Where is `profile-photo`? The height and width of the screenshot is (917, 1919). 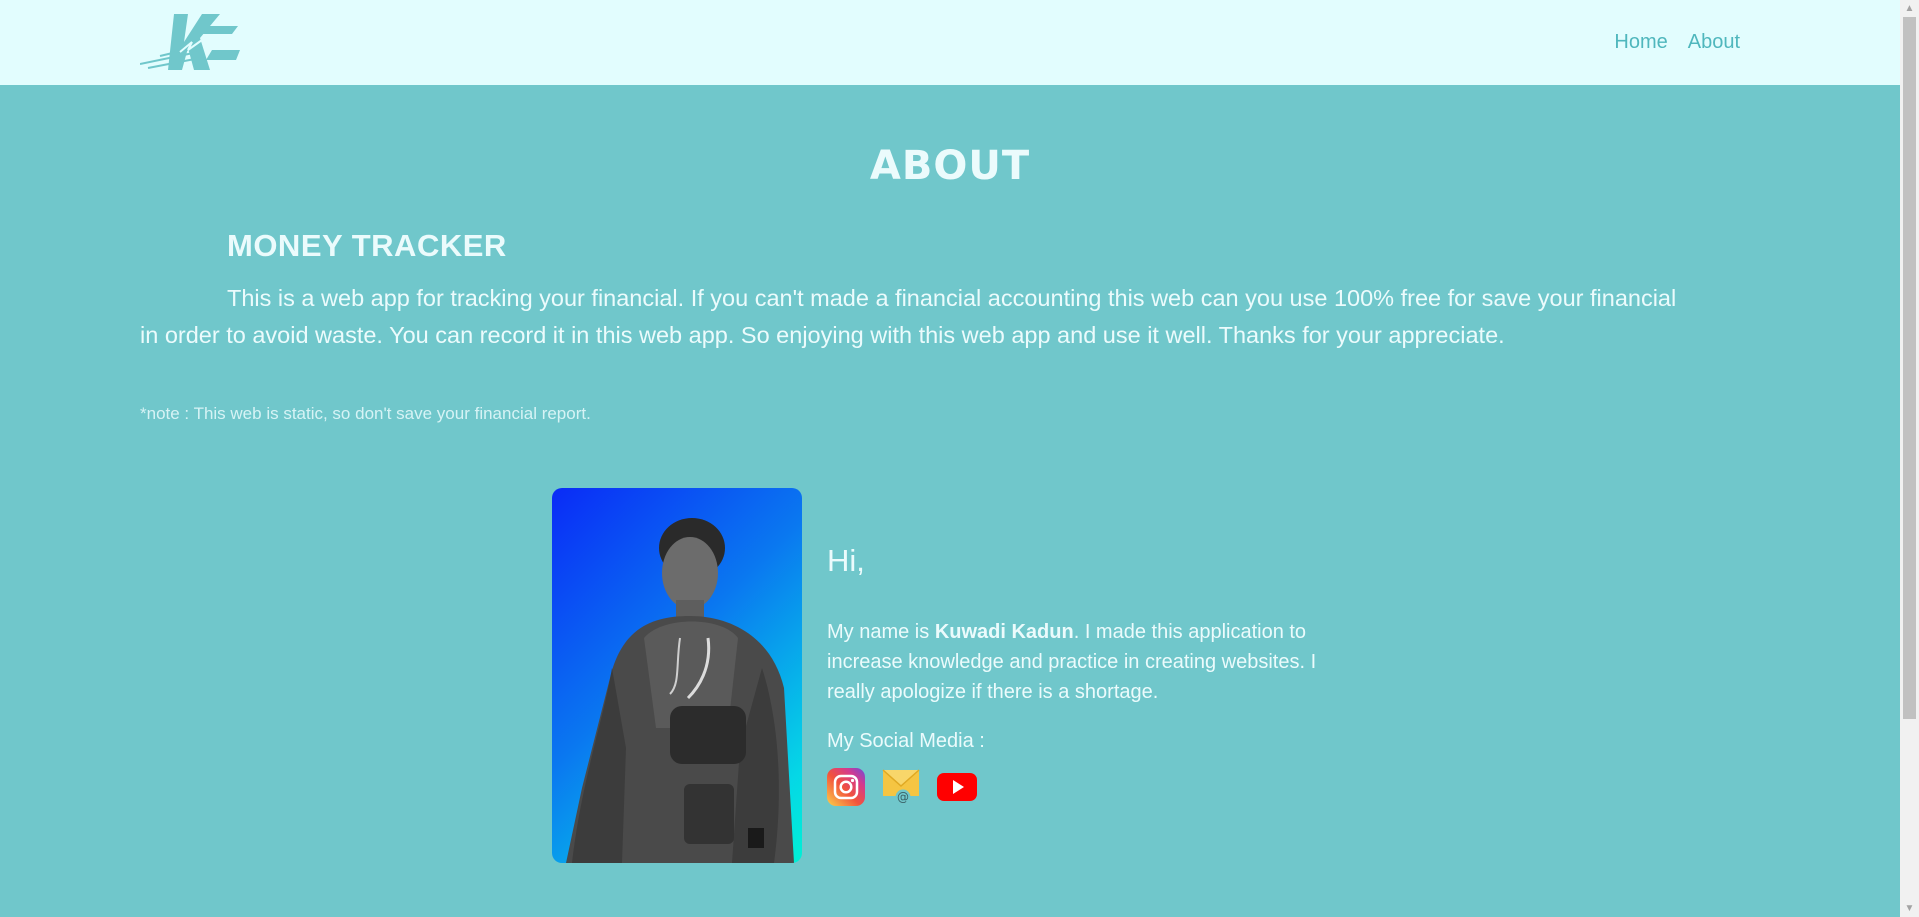 profile-photo is located at coordinates (677, 675).